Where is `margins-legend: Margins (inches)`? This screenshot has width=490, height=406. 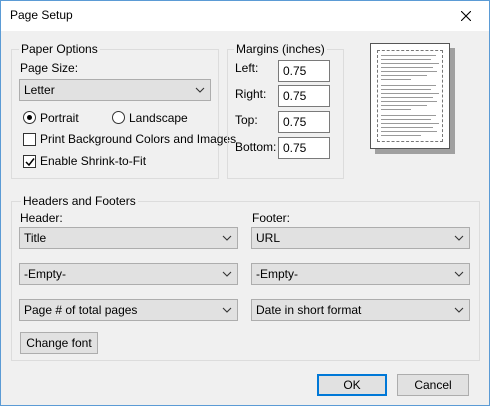
margins-legend: Margins (inches) is located at coordinates (280, 49).